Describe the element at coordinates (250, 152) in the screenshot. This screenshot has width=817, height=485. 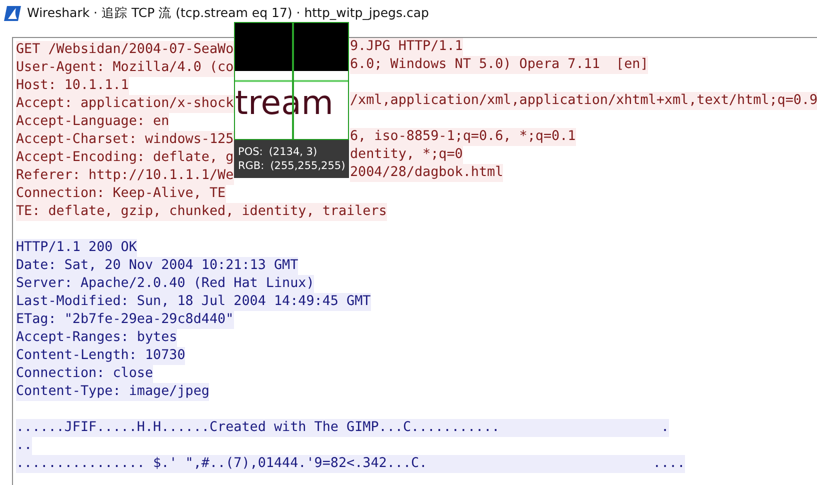
I see `pos-label: POS:` at that location.